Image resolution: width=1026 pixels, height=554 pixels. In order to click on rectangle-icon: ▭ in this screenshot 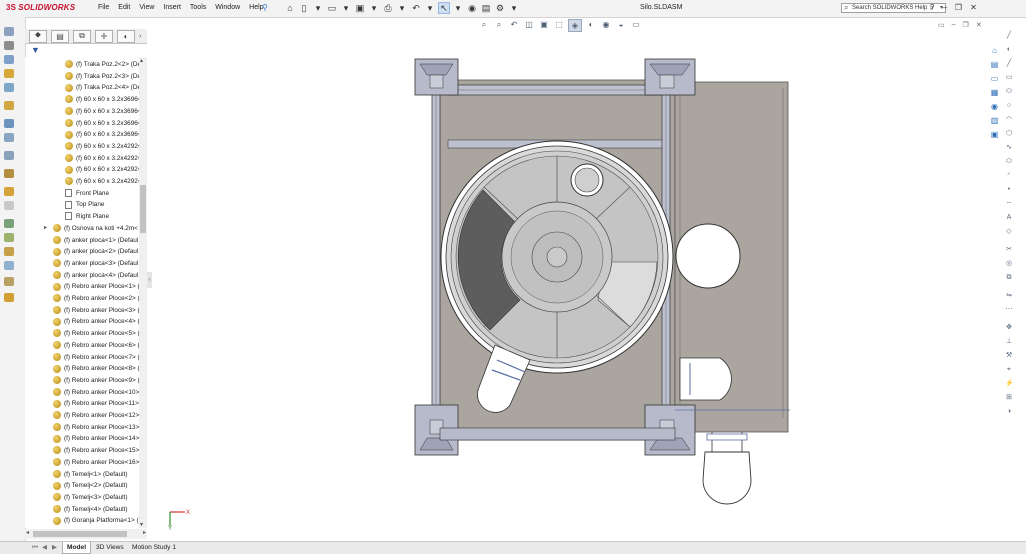, I will do `click(1009, 78)`.